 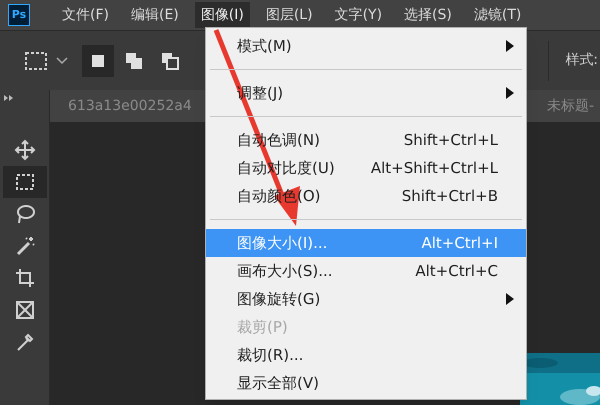 What do you see at coordinates (366, 299) in the screenshot?
I see `menu-item: 图像旋转(G)` at bounding box center [366, 299].